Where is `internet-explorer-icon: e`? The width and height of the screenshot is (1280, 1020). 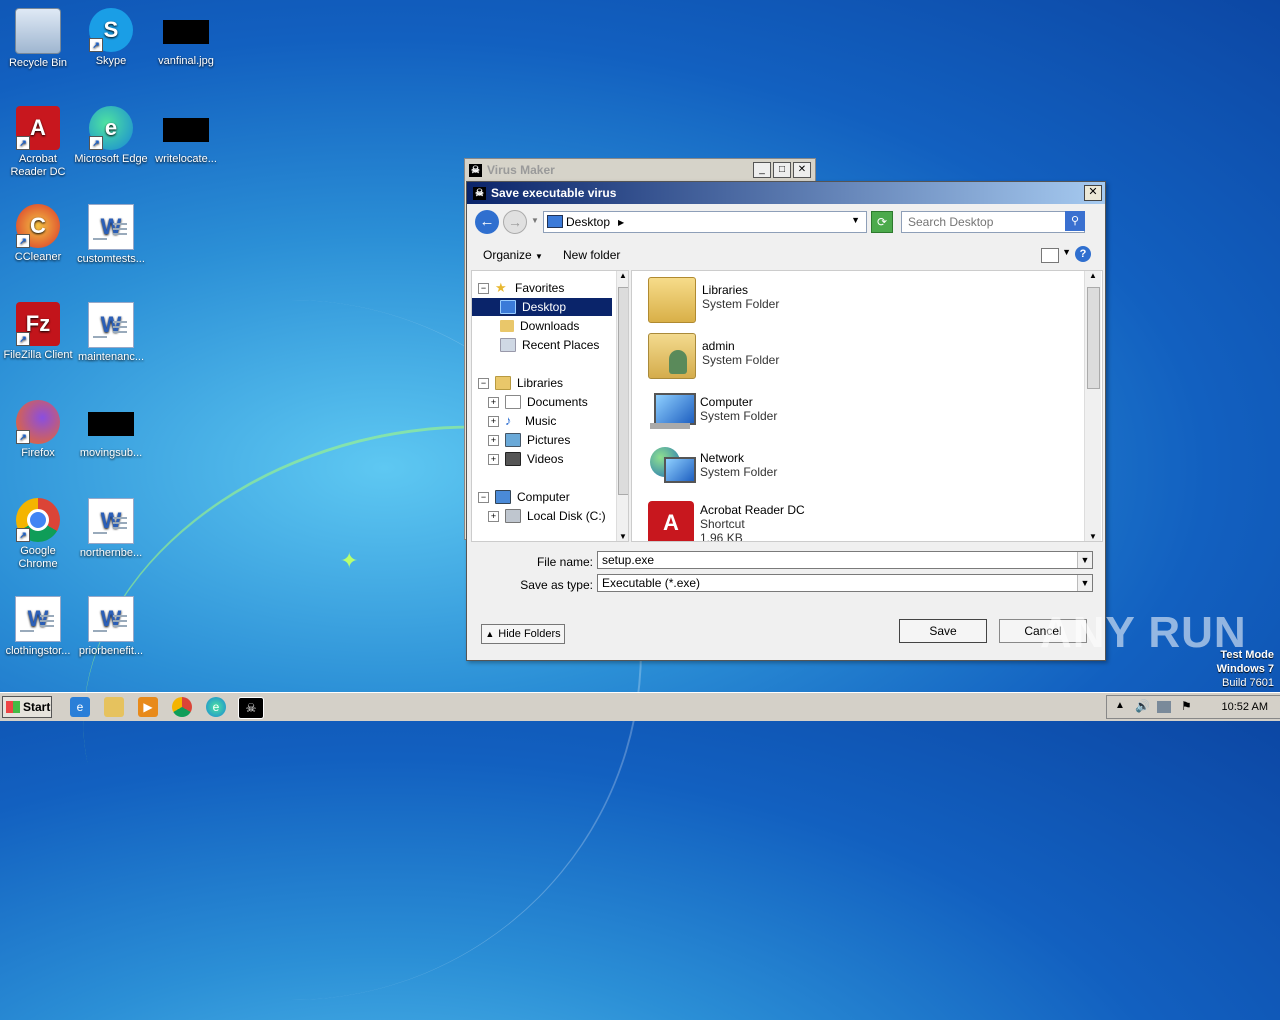
internet-explorer-icon: e is located at coordinates (80, 707).